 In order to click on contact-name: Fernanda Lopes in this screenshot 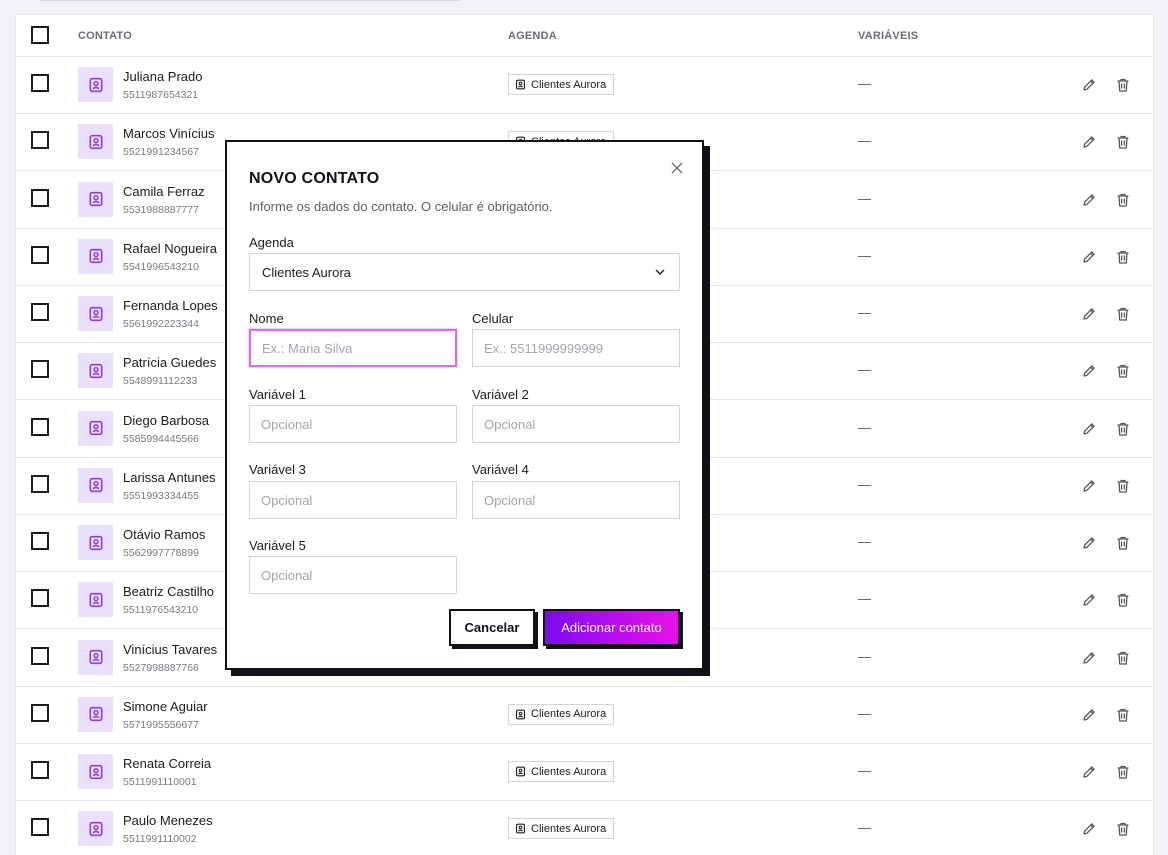, I will do `click(170, 305)`.